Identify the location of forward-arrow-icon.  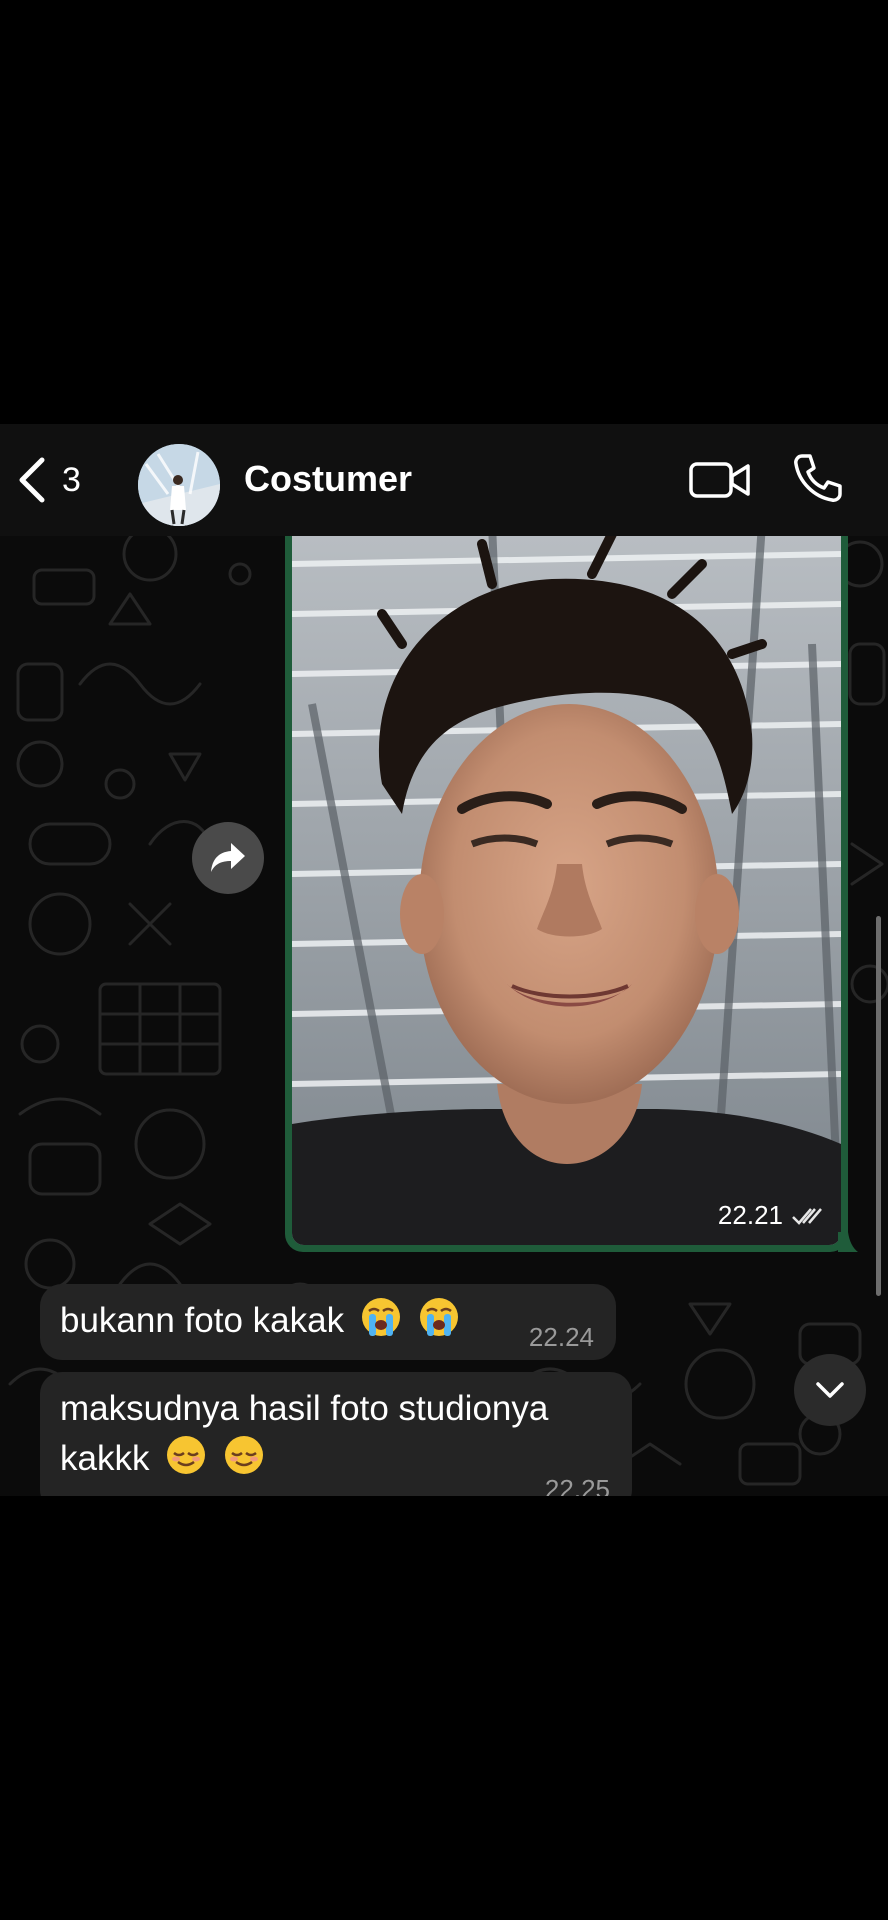
(228, 857).